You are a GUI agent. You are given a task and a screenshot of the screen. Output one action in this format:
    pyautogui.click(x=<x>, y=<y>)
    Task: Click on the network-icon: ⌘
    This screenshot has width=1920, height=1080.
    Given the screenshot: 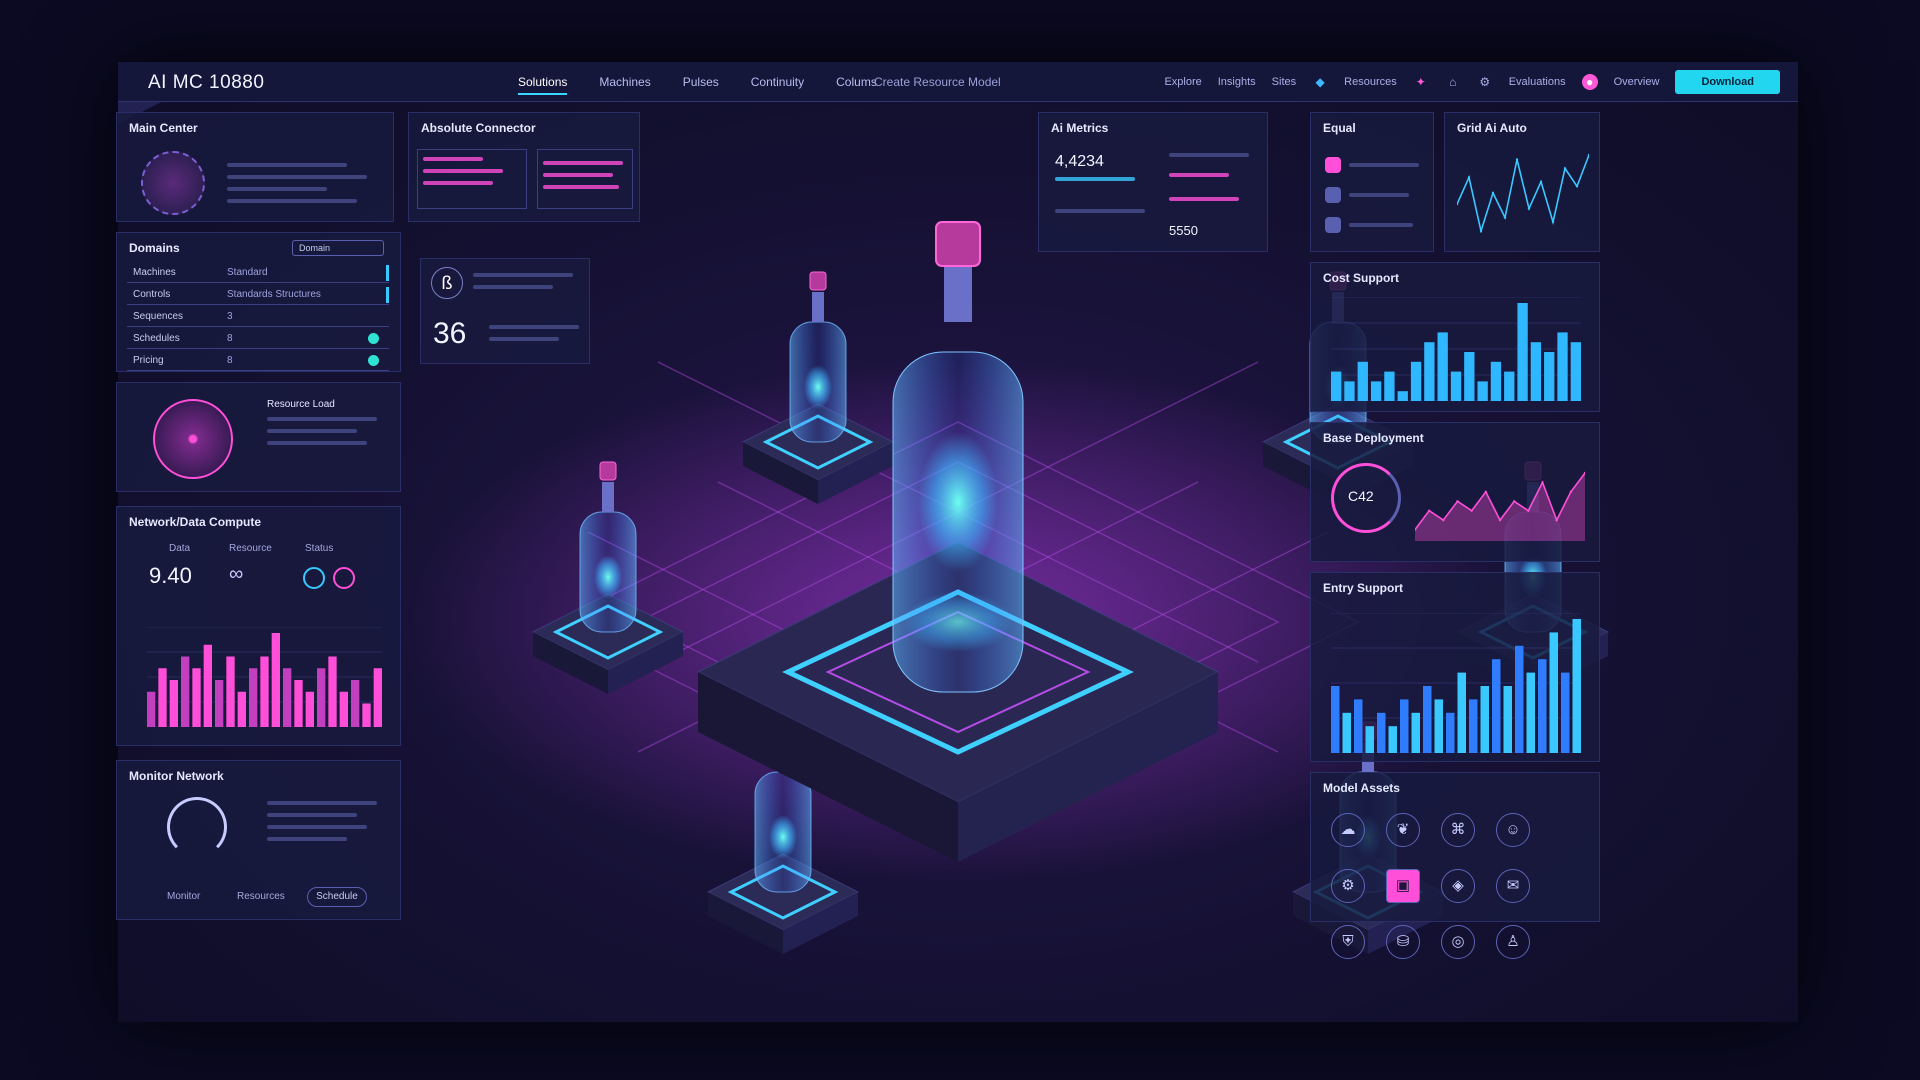 What is the action you would take?
    pyautogui.click(x=1458, y=830)
    